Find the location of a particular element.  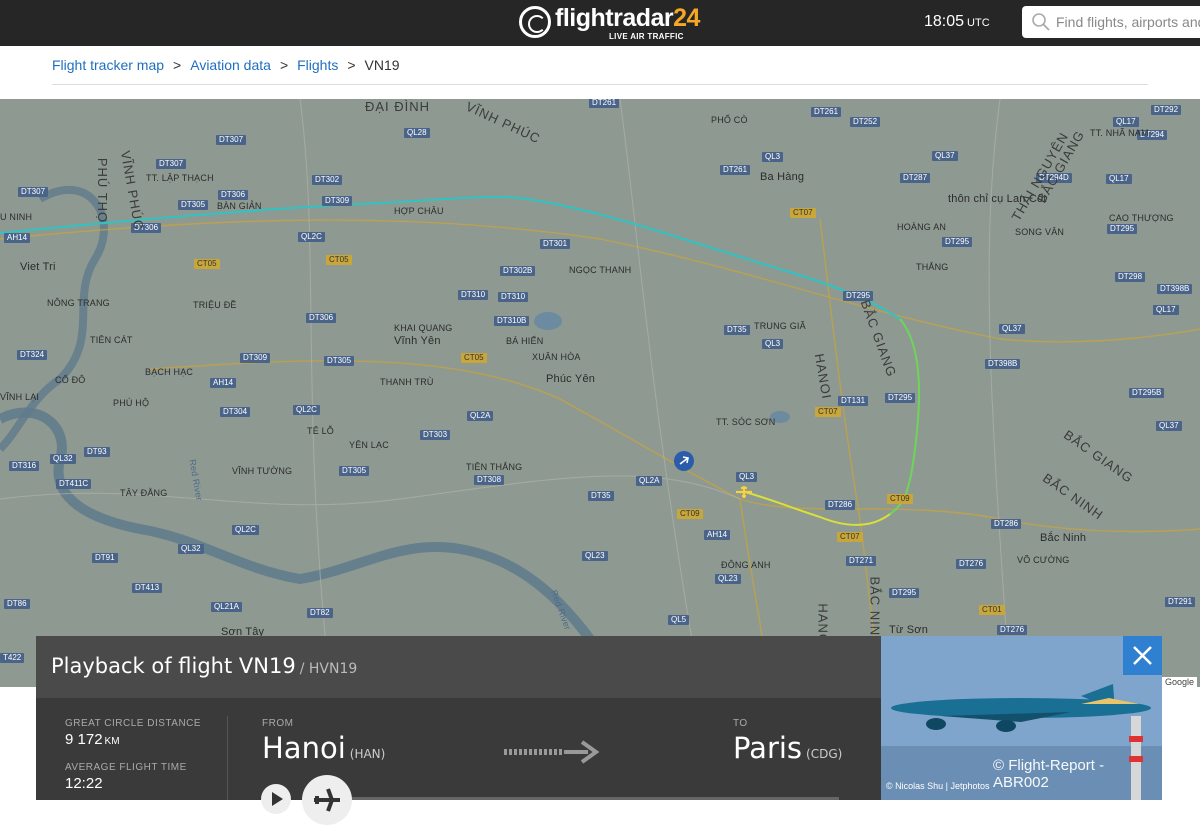

road-label: DT276 is located at coordinates (1012, 630).